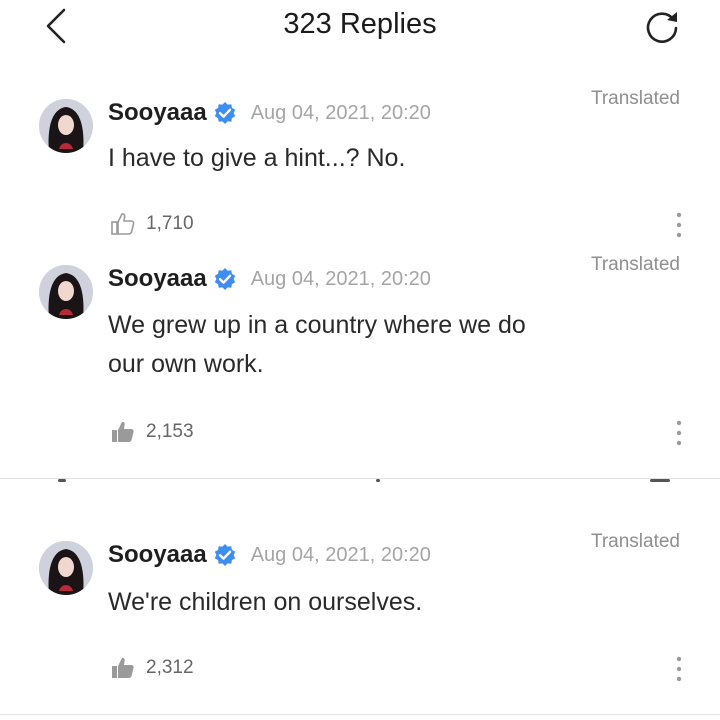 The width and height of the screenshot is (720, 720). Describe the element at coordinates (123, 224) in the screenshot. I see `thumbs-up-outline-icon` at that location.